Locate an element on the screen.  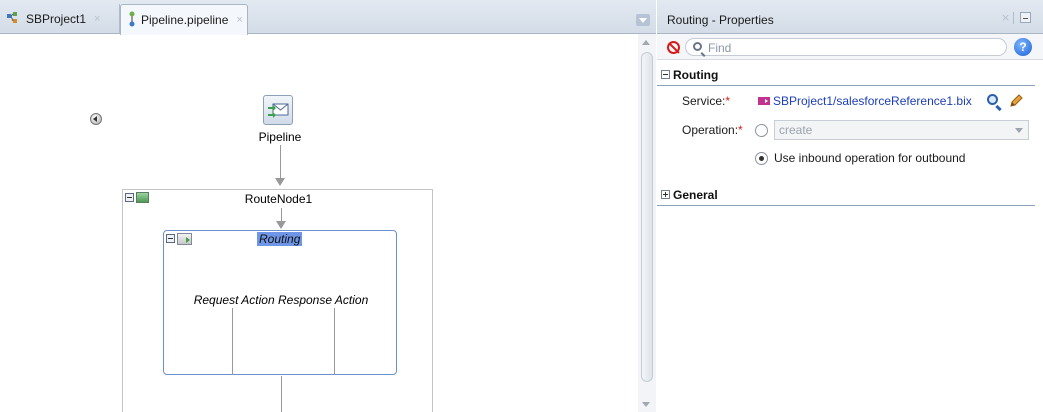
tab-pipeline: Pipeline.pipeline × is located at coordinates (184, 19).